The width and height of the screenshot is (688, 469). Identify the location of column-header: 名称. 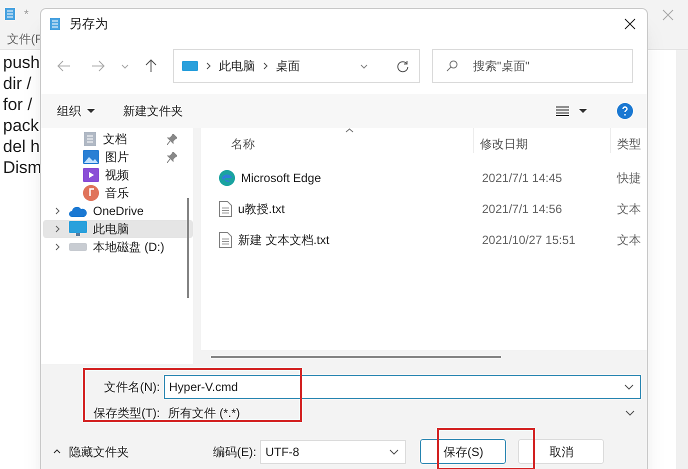
(337, 144).